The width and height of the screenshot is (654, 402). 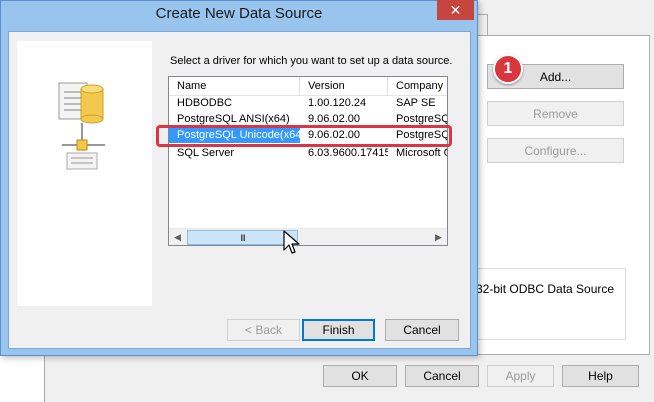 I want to click on column-header-version: Version, so click(x=344, y=86).